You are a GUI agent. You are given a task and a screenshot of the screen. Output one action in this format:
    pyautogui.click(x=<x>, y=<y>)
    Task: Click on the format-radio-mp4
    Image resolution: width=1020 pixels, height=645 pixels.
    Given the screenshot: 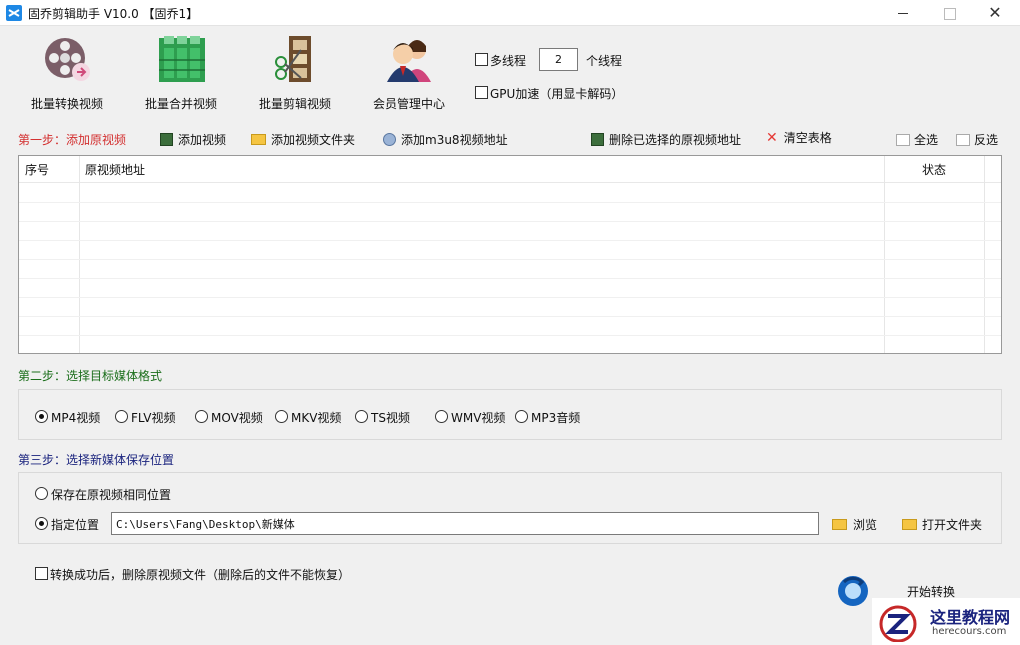 What is the action you would take?
    pyautogui.click(x=41, y=416)
    